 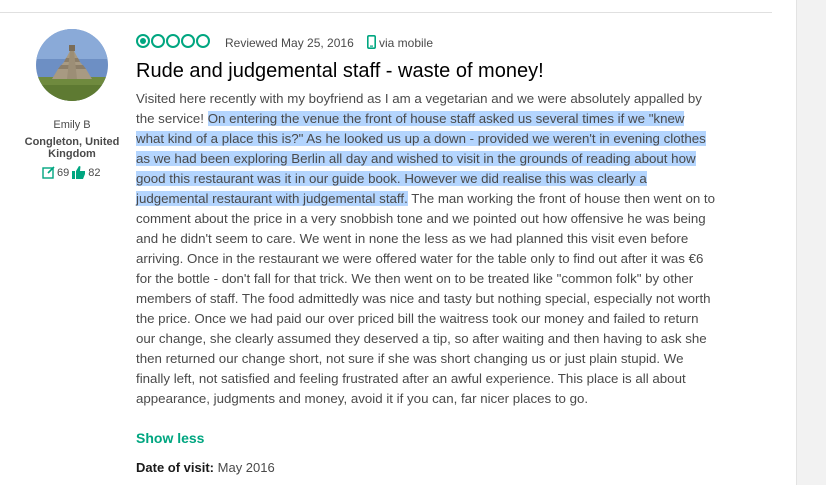 I want to click on date-of-visit: Date of visit: May 2016, so click(x=205, y=467).